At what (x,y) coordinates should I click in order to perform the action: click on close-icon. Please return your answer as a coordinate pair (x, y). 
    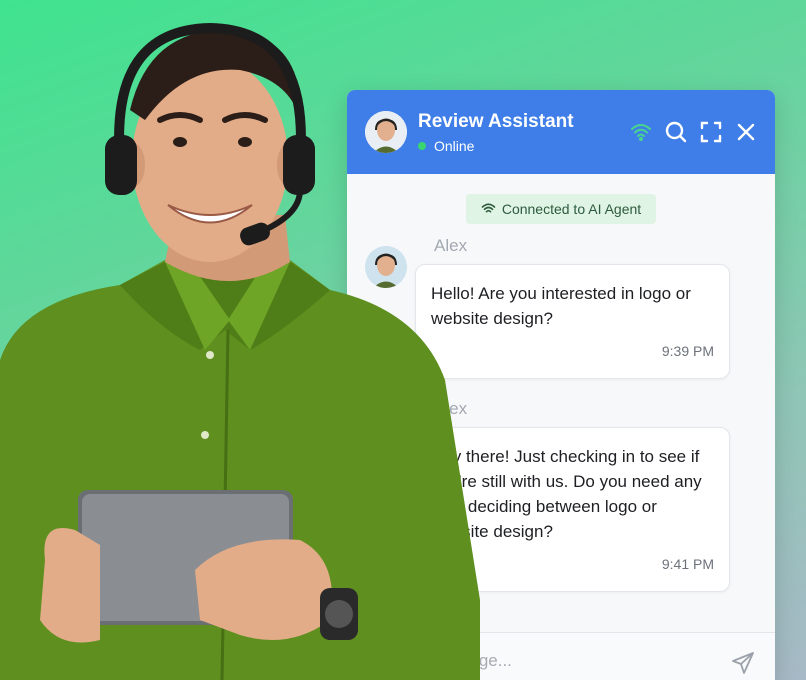
    Looking at the image, I should click on (746, 132).